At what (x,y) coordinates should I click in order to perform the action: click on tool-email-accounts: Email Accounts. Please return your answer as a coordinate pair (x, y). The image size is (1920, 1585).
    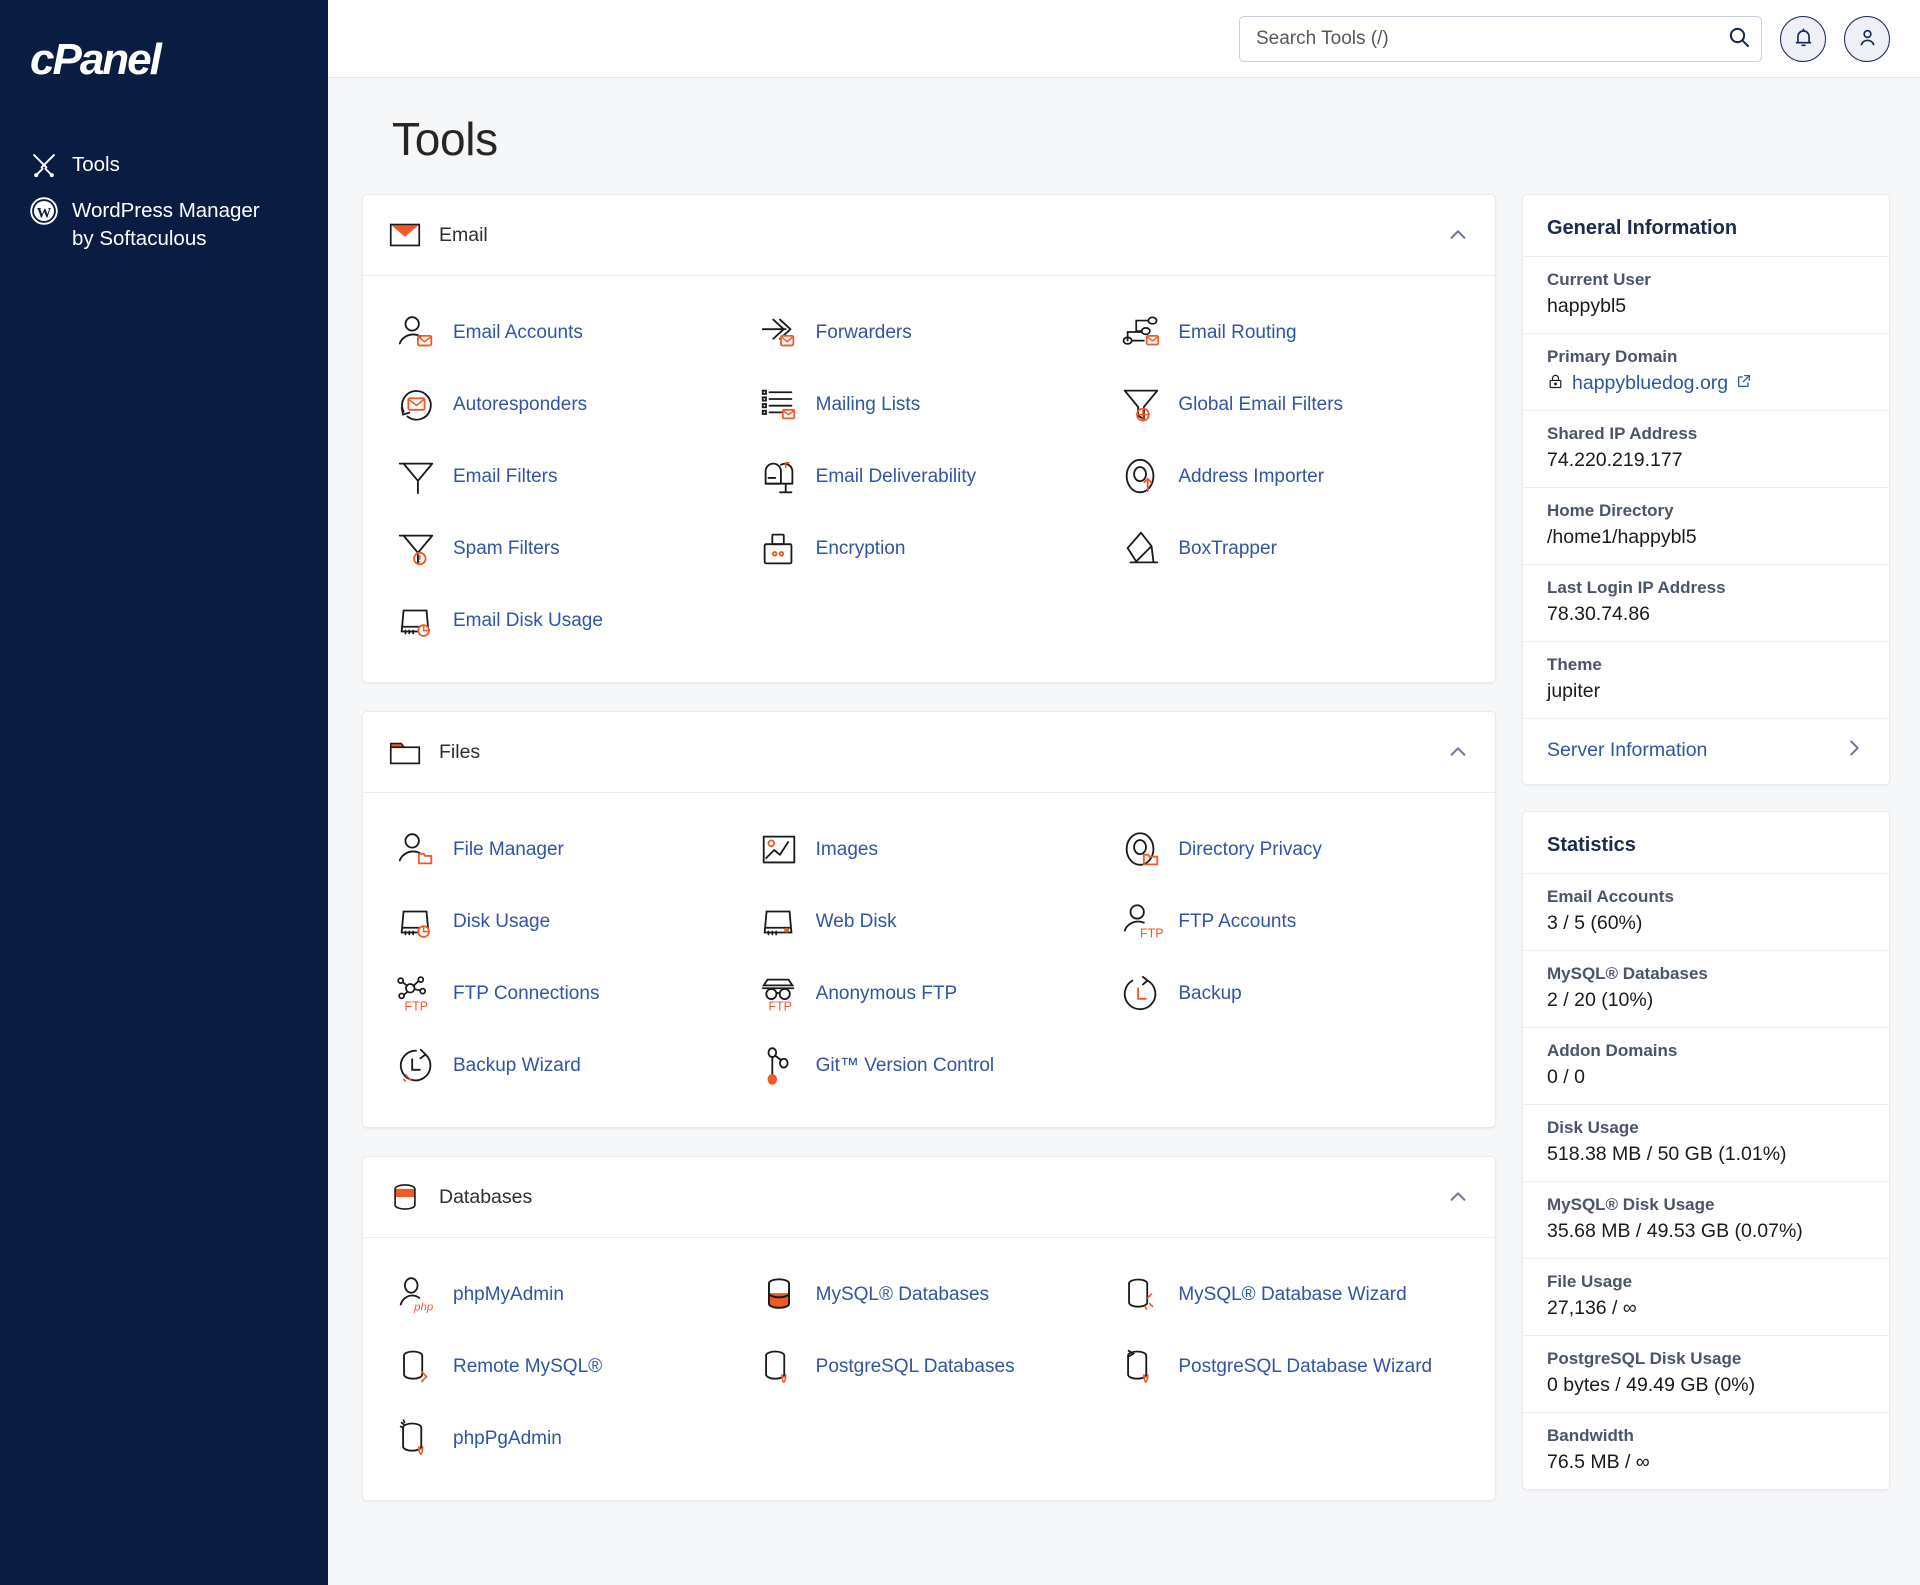
    Looking at the image, I should click on (566, 333).